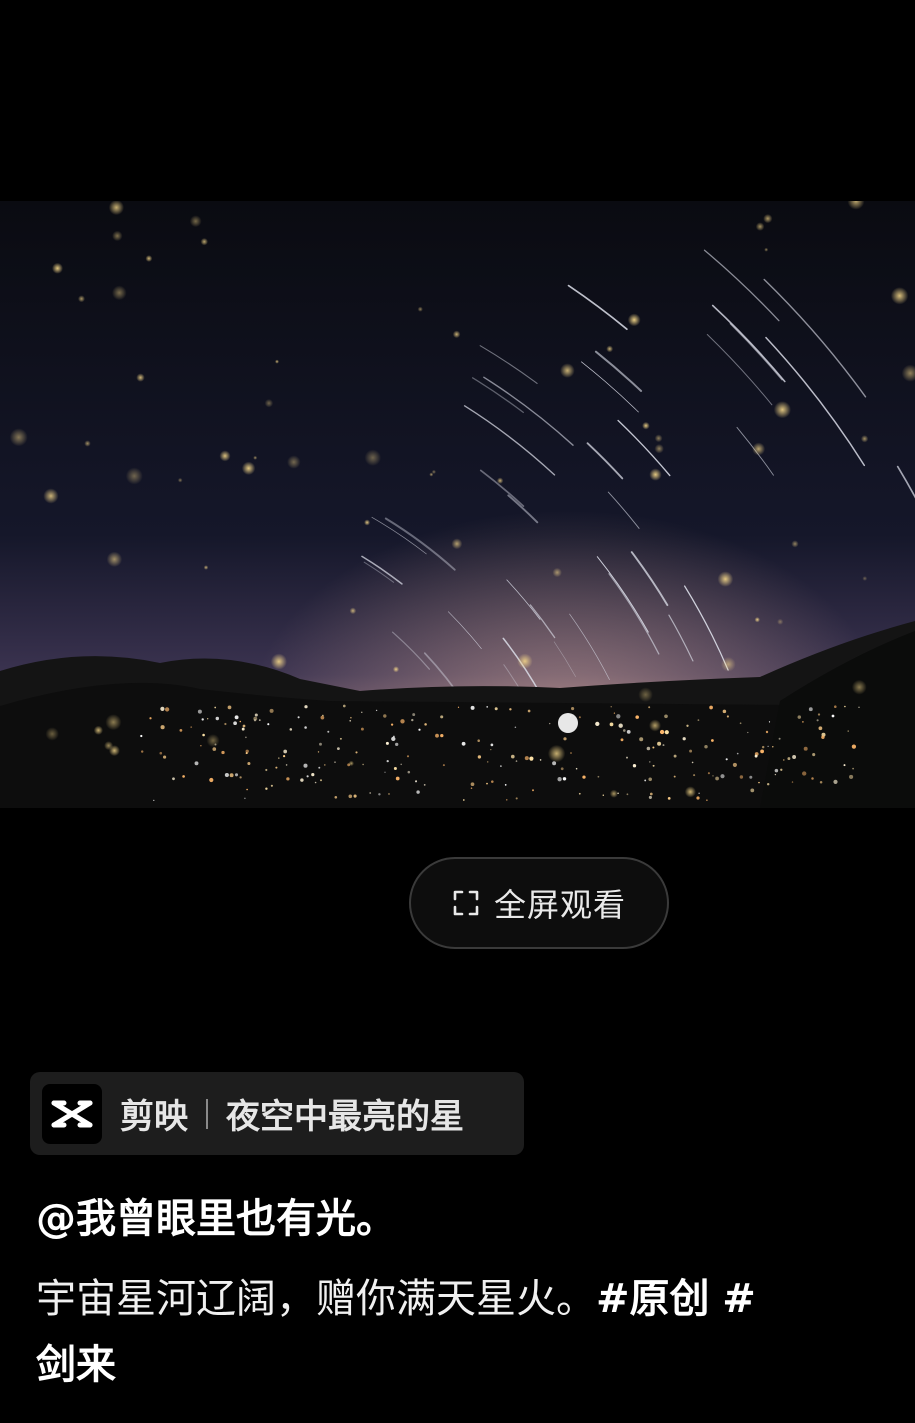 The height and width of the screenshot is (1423, 915). What do you see at coordinates (568, 723) in the screenshot?
I see `city-glow` at bounding box center [568, 723].